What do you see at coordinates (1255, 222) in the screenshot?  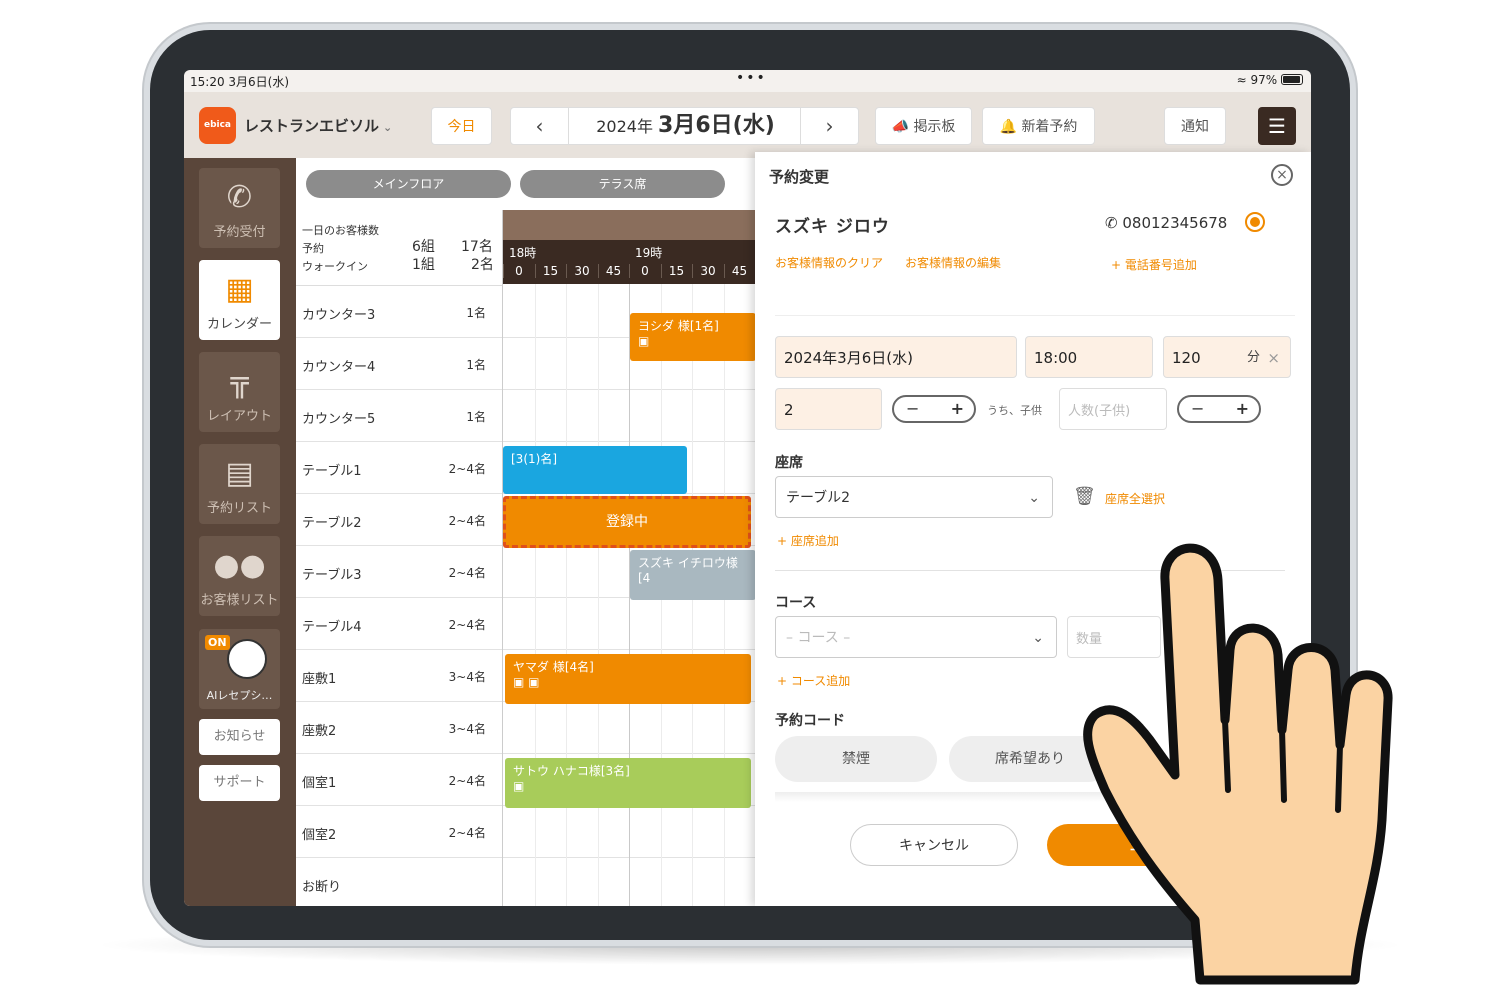 I see `phone-radio` at bounding box center [1255, 222].